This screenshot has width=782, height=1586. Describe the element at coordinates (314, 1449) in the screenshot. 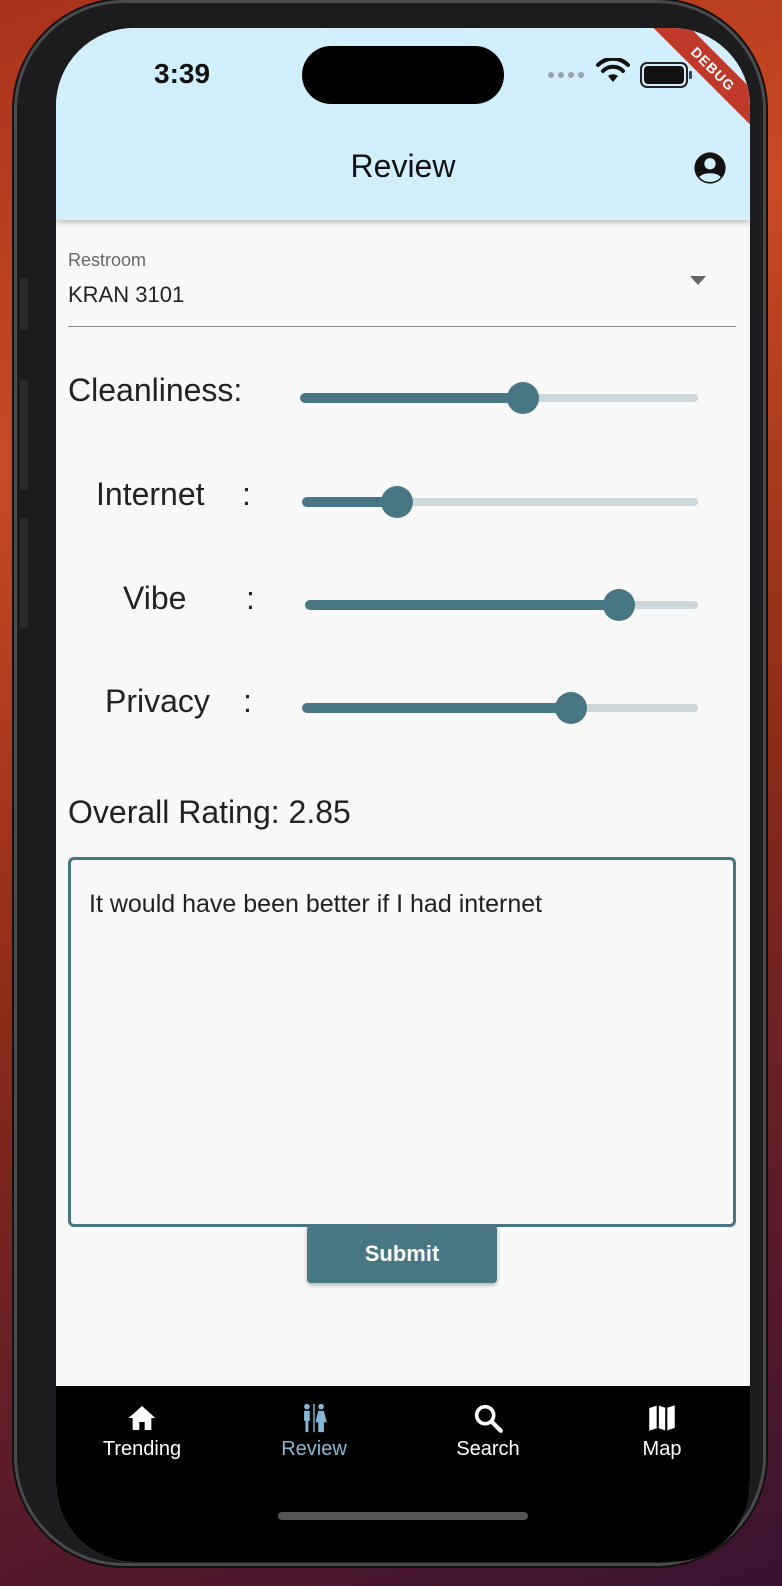

I see `nav-label: Review` at that location.